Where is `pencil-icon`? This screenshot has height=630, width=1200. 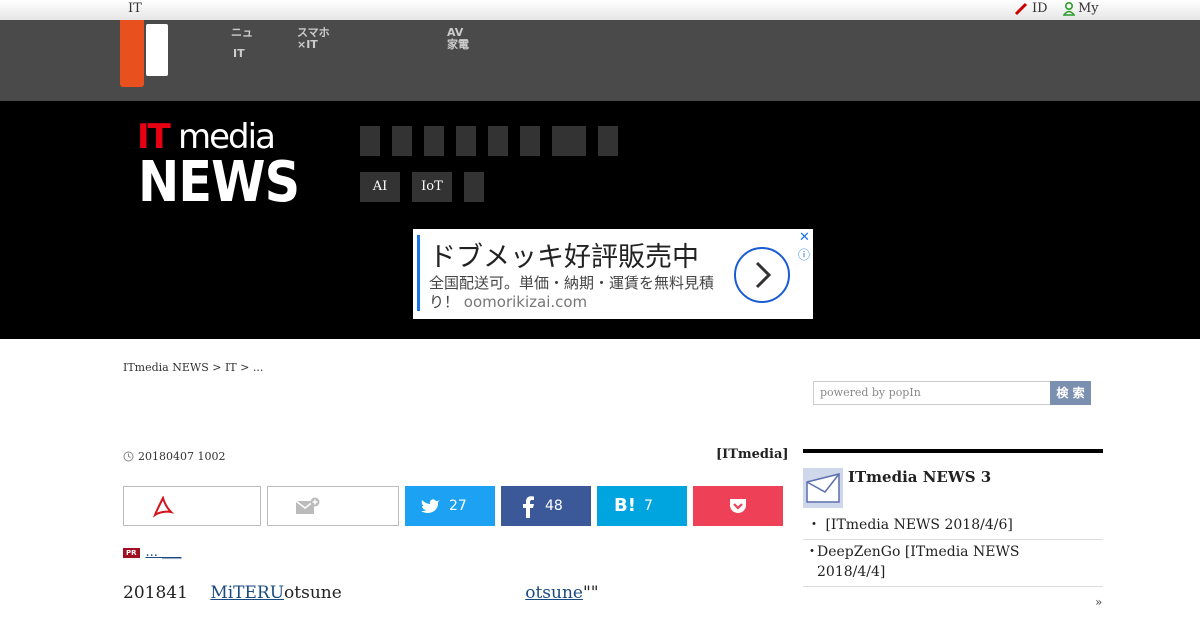
pencil-icon is located at coordinates (1021, 8).